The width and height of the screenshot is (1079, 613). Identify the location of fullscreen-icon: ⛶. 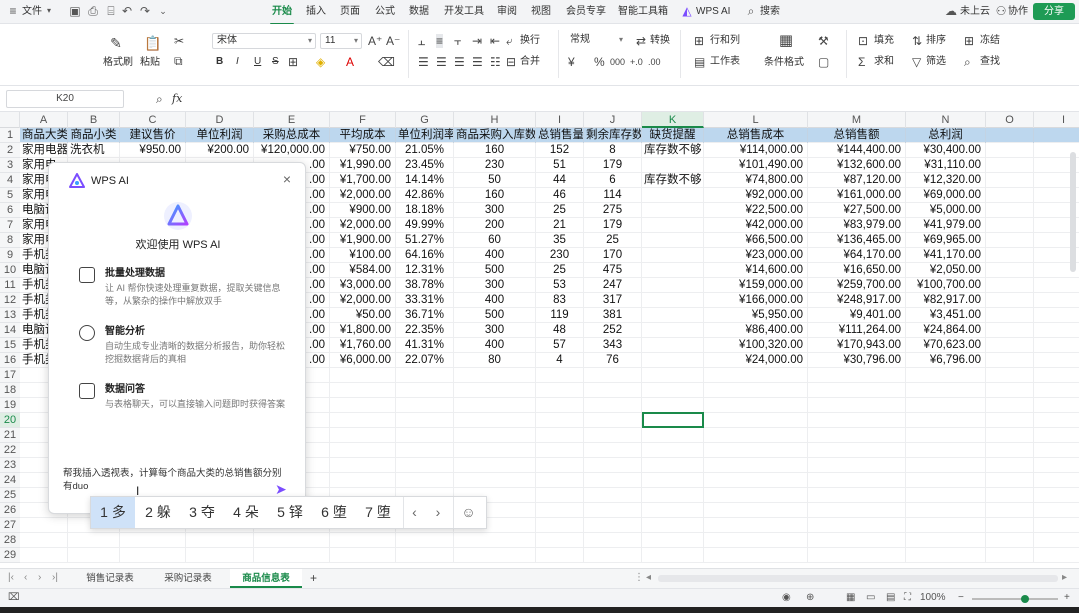
(907, 598).